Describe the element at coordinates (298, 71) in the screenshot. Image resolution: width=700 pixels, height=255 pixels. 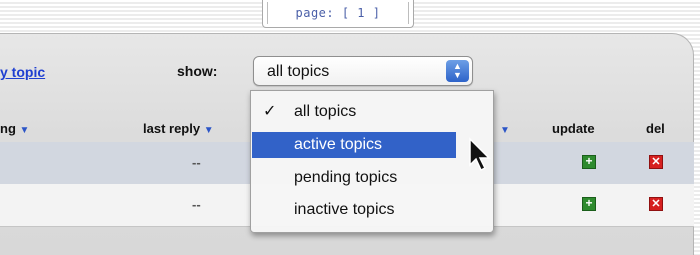
I see `select-value: all topics` at that location.